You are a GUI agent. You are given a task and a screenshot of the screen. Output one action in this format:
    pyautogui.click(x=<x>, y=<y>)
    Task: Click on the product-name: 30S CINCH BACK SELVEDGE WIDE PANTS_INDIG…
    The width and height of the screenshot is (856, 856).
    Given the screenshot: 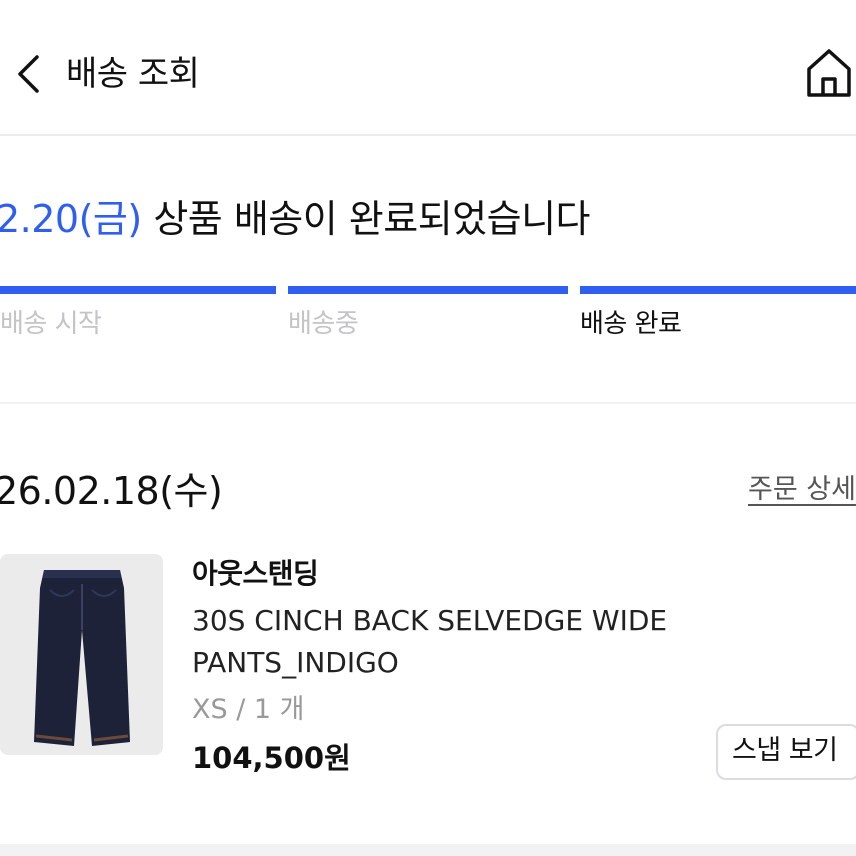 What is the action you would take?
    pyautogui.click(x=442, y=642)
    